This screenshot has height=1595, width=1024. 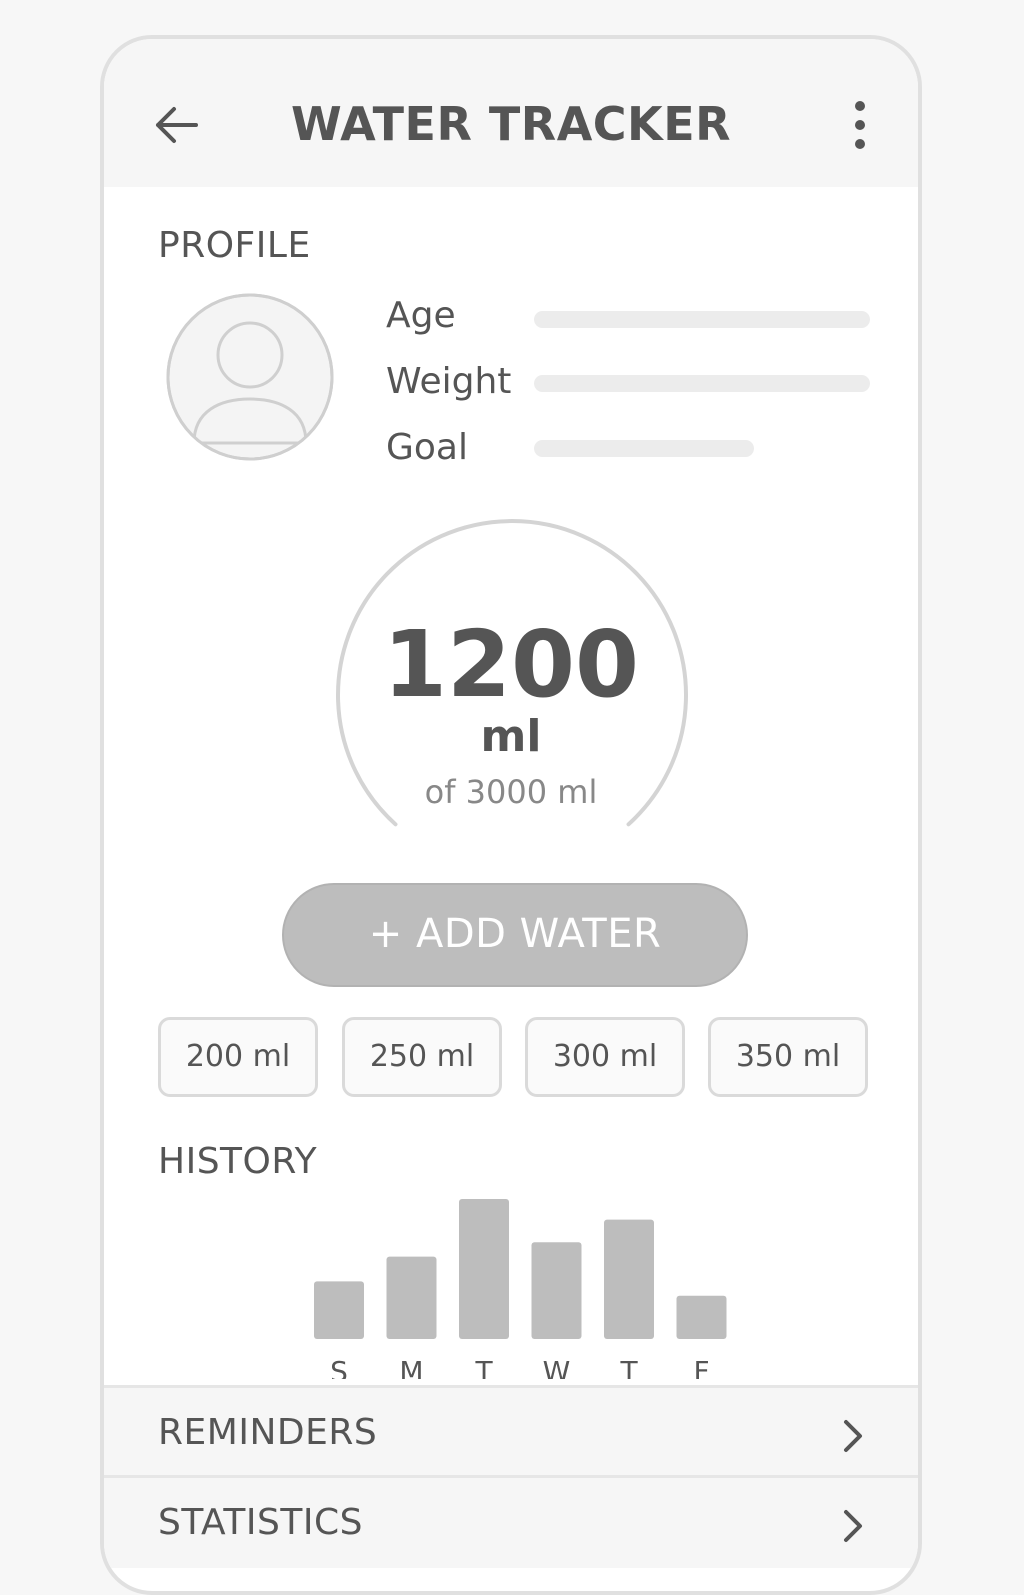 I want to click on history-day-label: S, so click(x=339, y=1367).